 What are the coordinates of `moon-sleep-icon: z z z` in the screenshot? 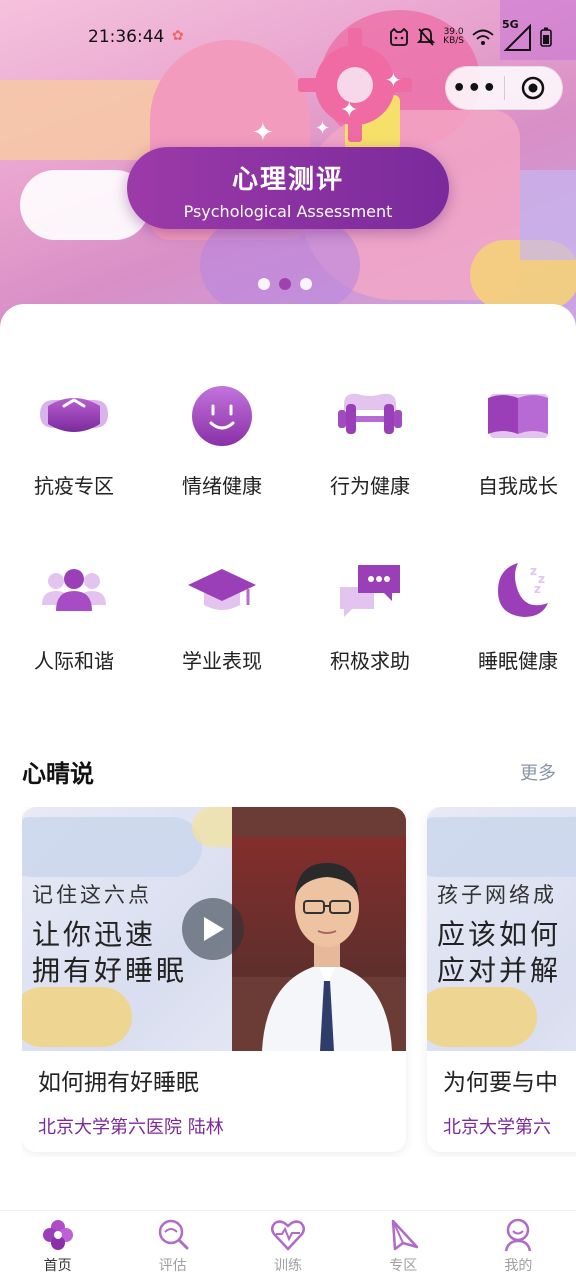 It's located at (523, 590).